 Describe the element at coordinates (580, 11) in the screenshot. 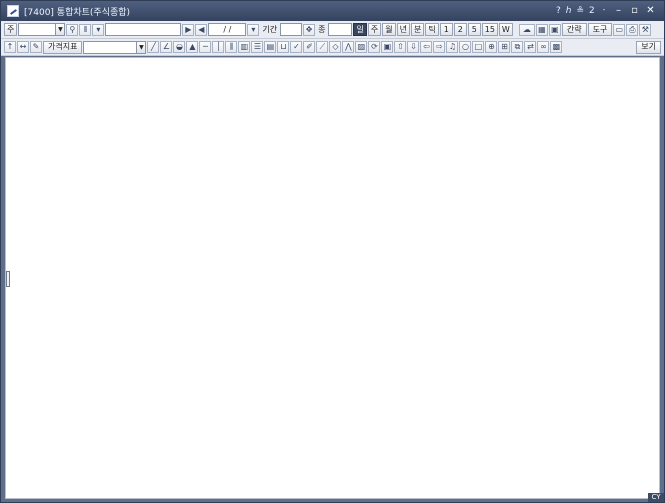

I see `user-icon: ≗` at that location.